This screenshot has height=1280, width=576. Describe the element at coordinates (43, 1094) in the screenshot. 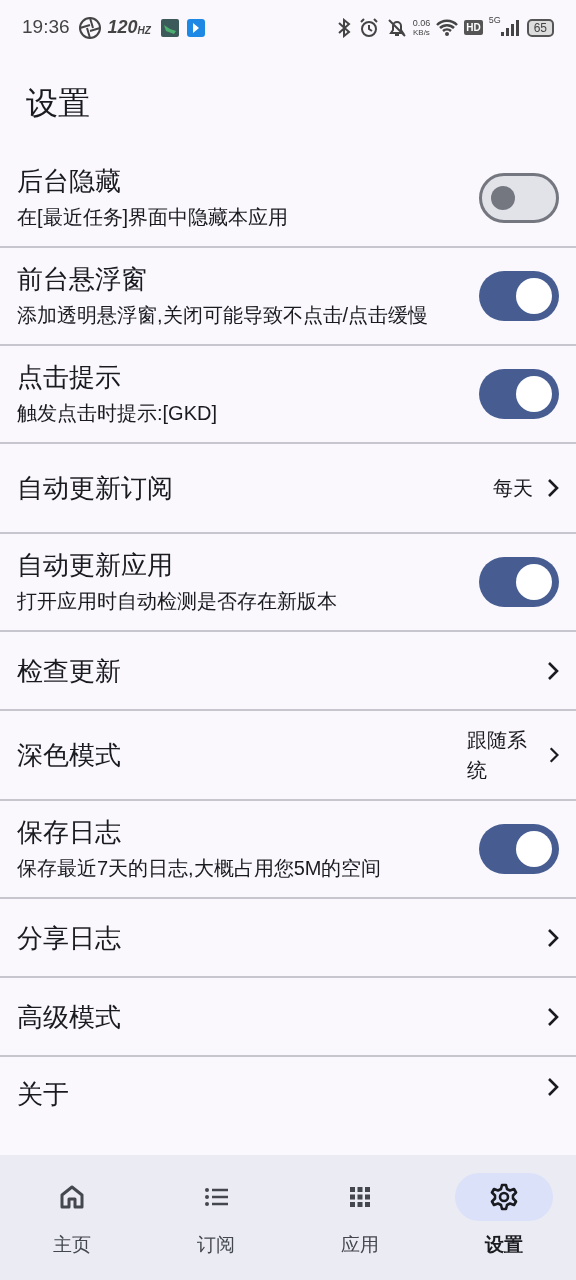

I see `setting-title: 关于` at that location.